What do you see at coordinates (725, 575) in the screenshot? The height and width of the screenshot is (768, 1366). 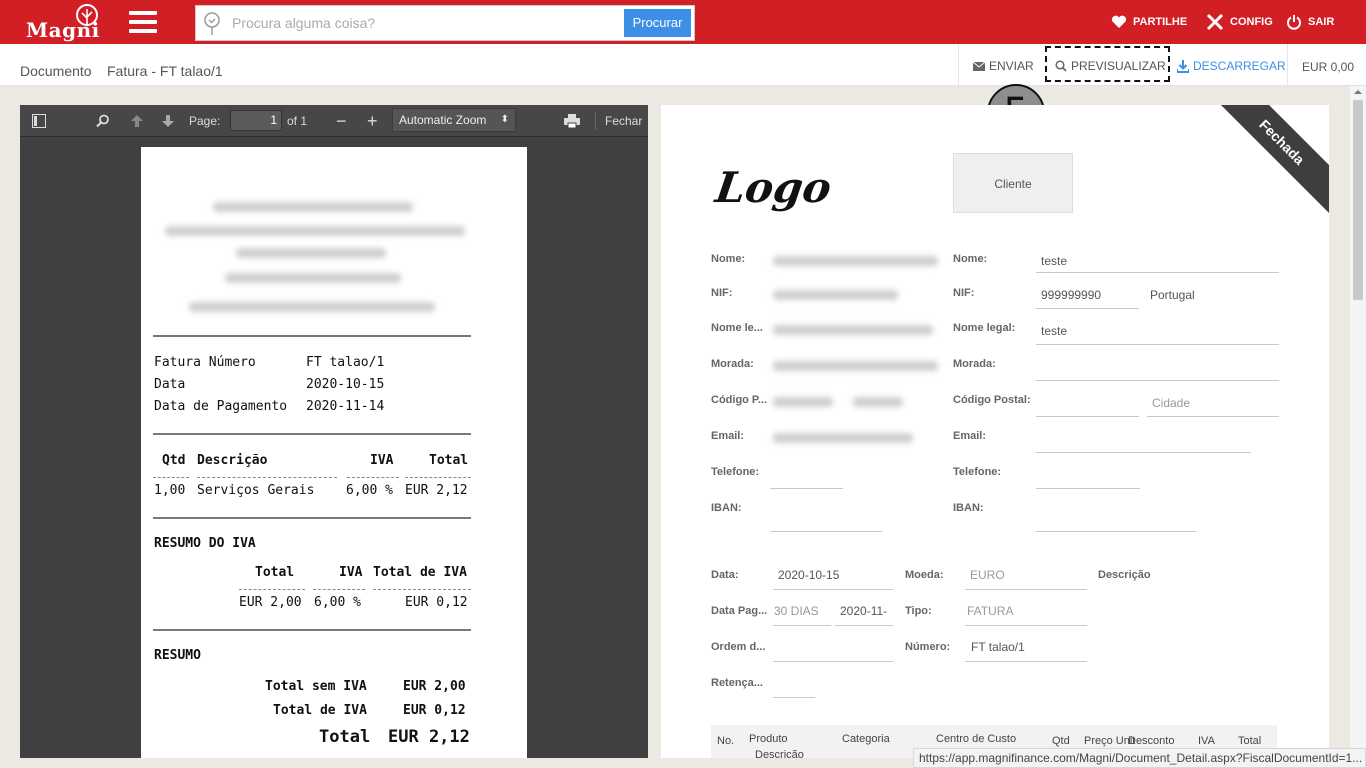 I see `doc-date-label: Data:` at bounding box center [725, 575].